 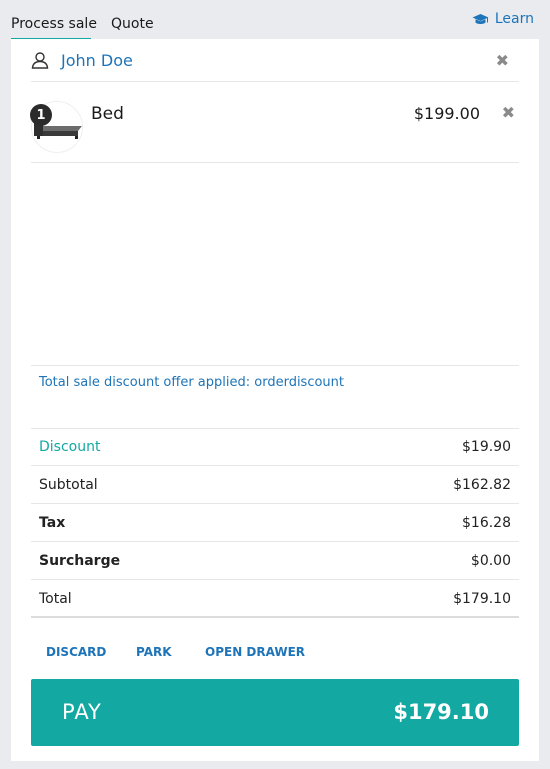 What do you see at coordinates (132, 24) in the screenshot?
I see `tab-quote: Quote` at bounding box center [132, 24].